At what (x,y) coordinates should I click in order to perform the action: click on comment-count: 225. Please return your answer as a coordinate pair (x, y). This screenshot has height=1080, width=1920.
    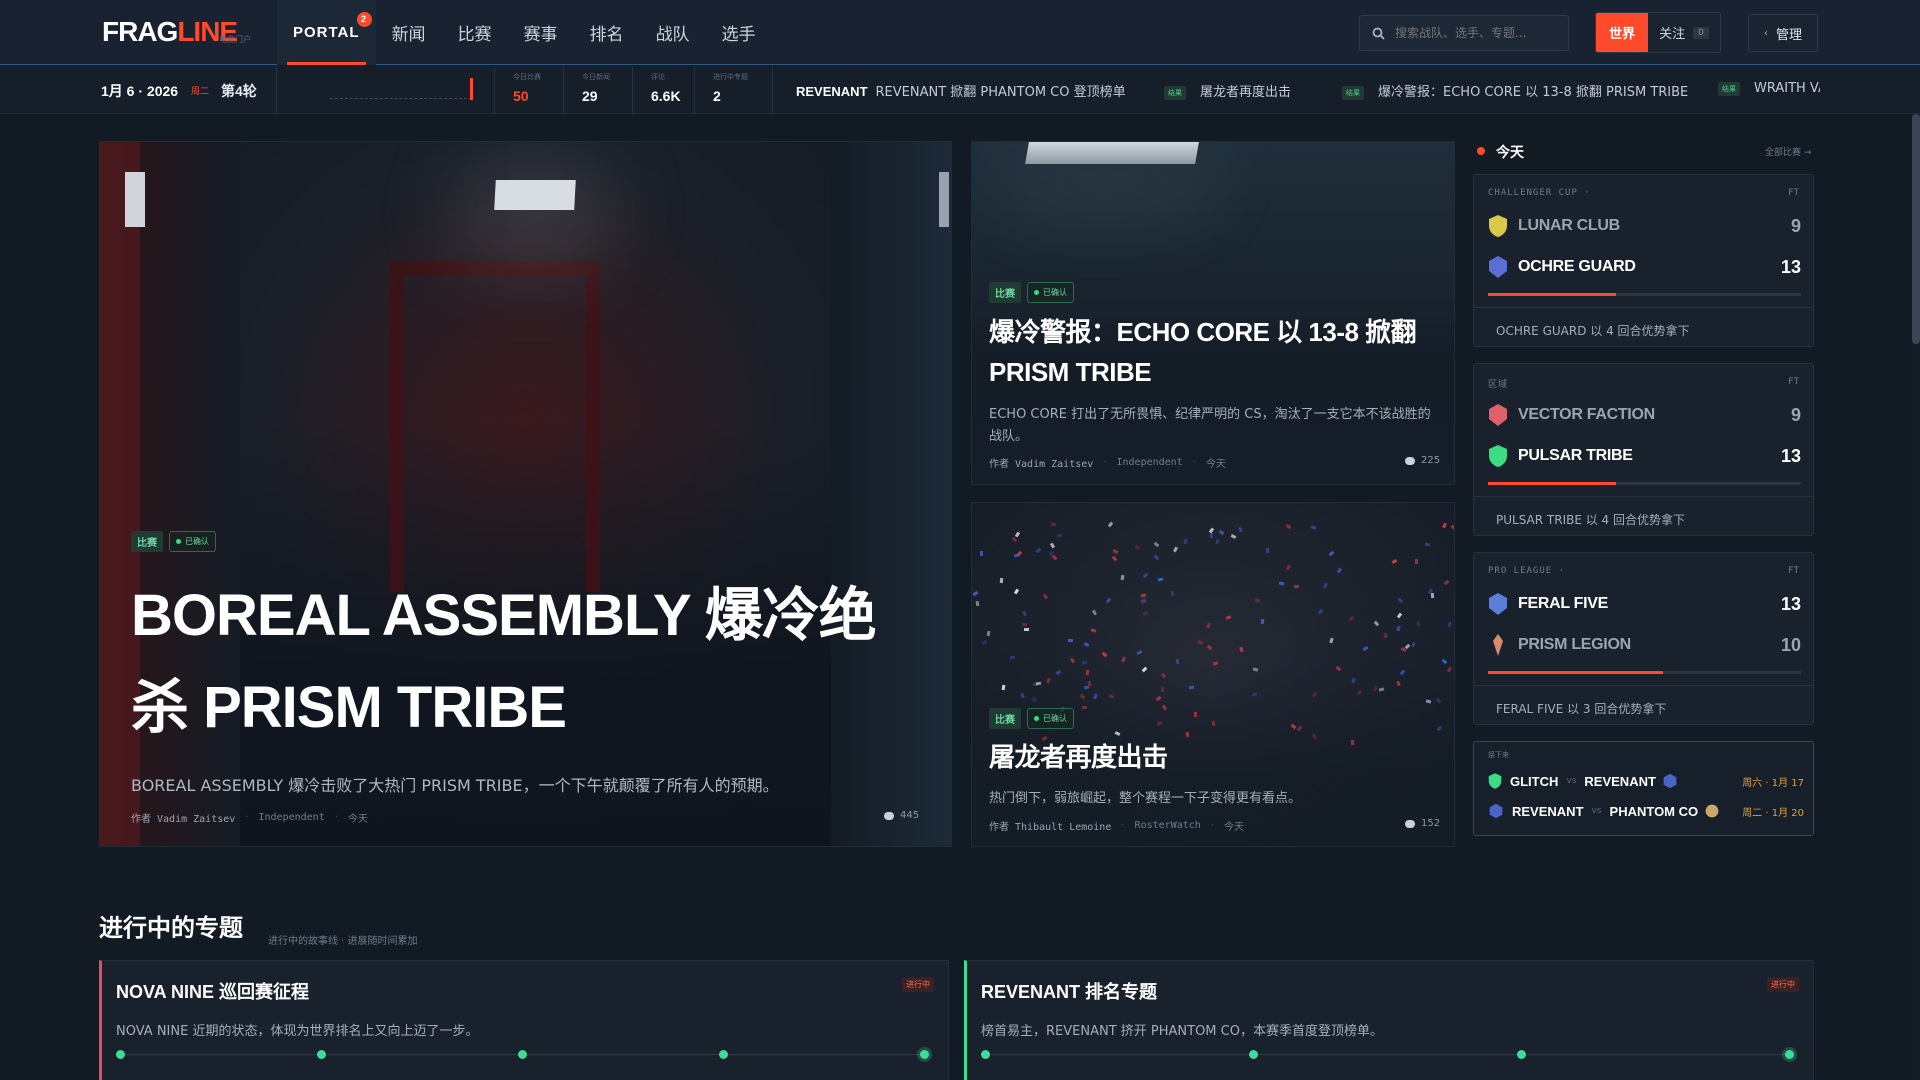
    Looking at the image, I should click on (1422, 460).